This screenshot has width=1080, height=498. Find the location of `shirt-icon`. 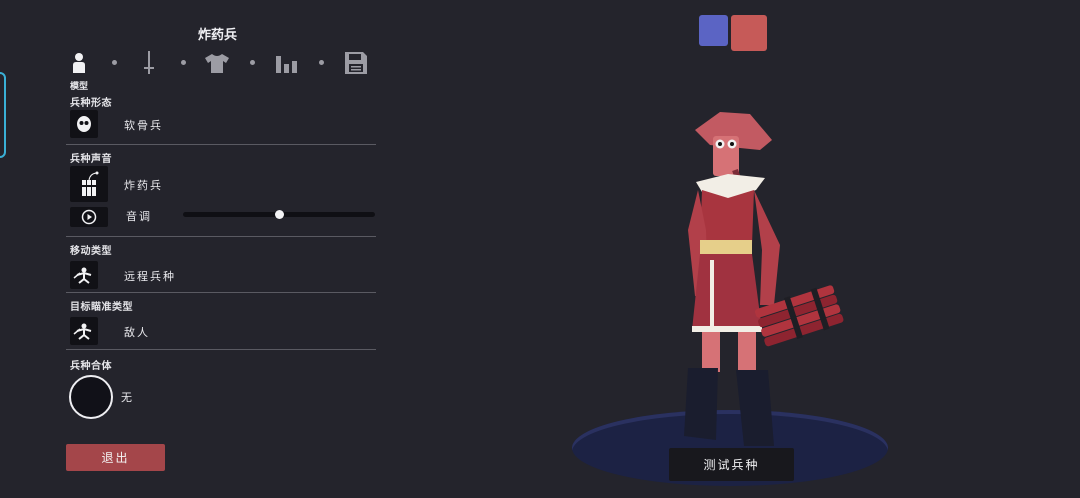

shirt-icon is located at coordinates (217, 63).